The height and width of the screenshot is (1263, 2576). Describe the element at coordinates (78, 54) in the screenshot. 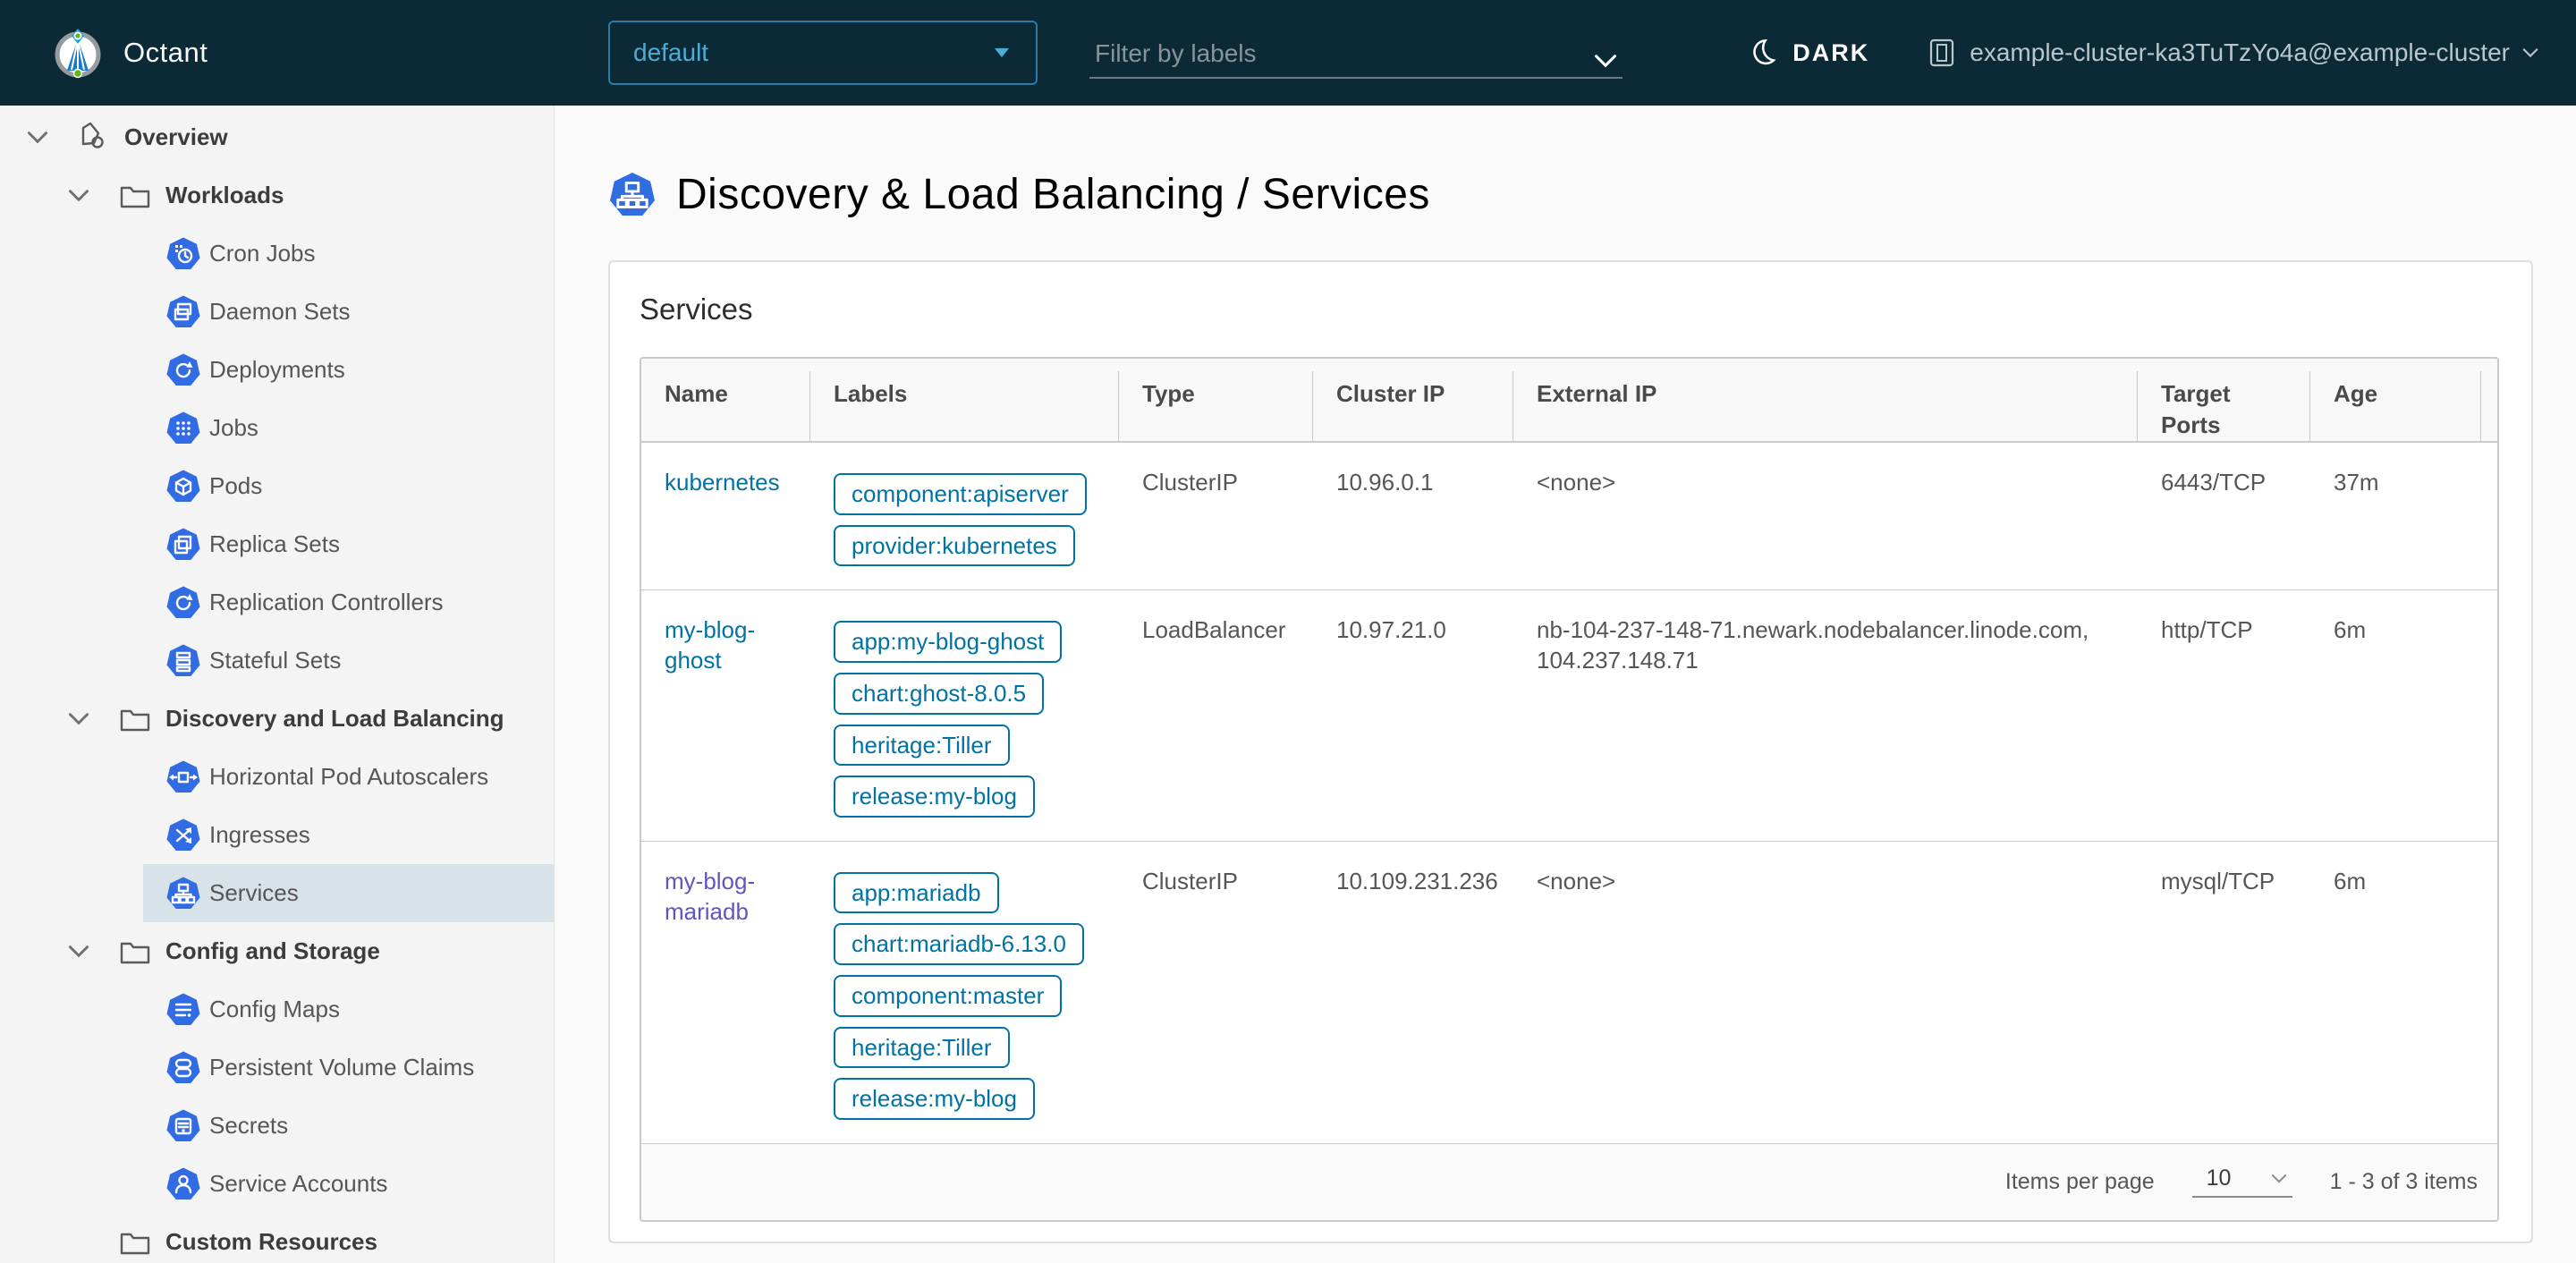

I see `octant-logo` at that location.